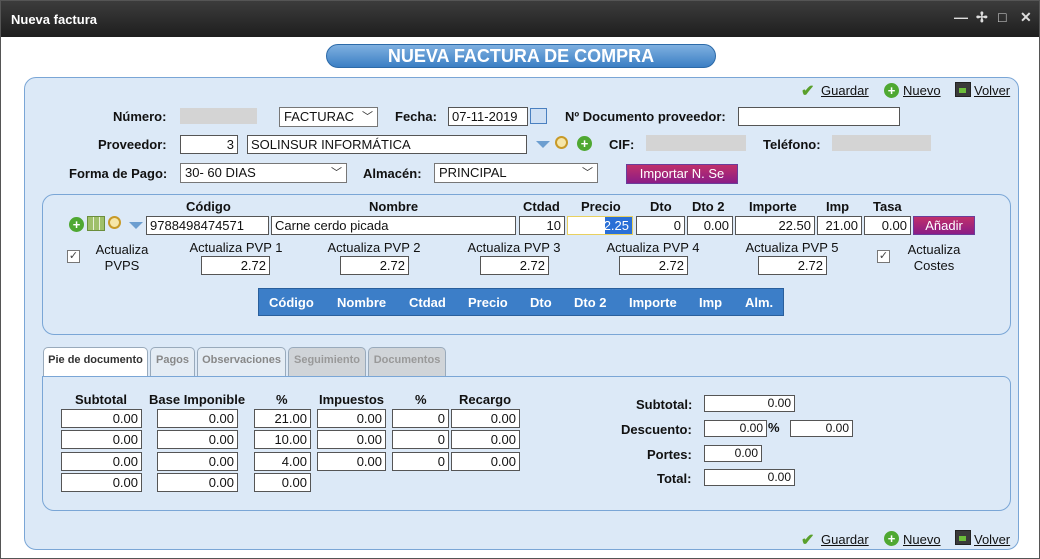 The image size is (1040, 559). Describe the element at coordinates (792, 247) in the screenshot. I see `pvp5-label: Actualiza PVP 5` at that location.